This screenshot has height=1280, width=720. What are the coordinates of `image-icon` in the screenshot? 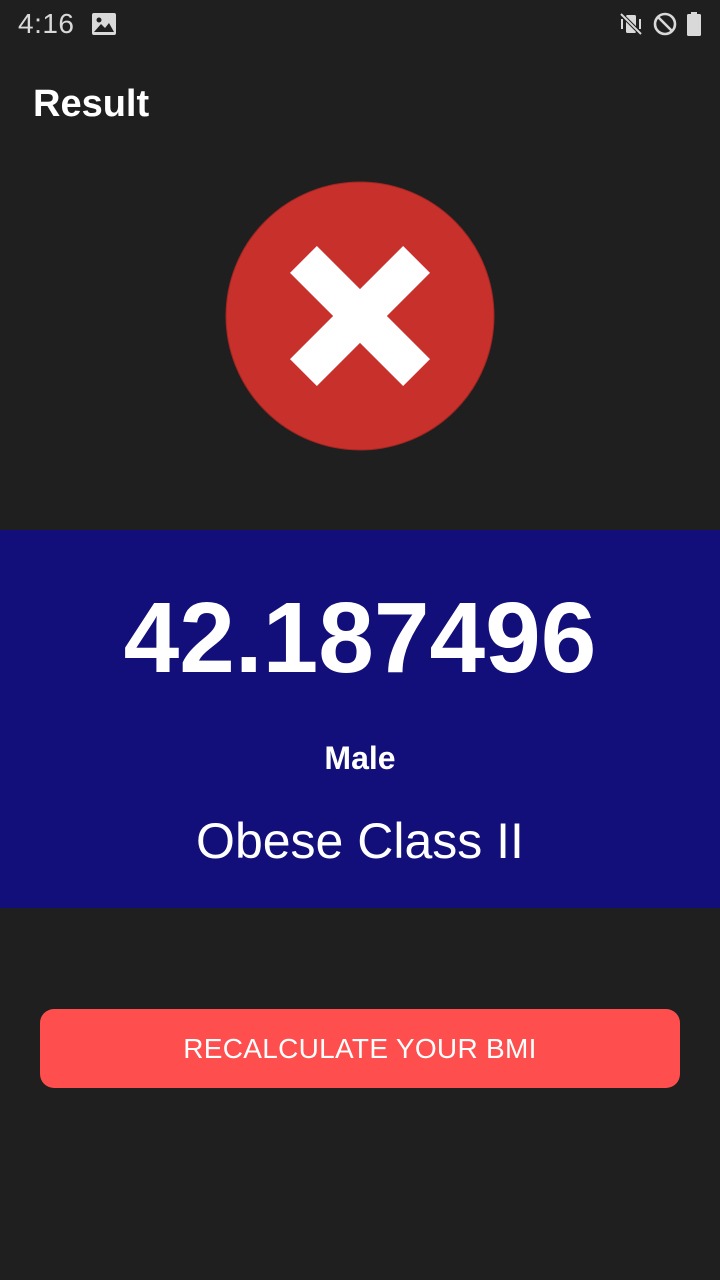 It's located at (104, 24).